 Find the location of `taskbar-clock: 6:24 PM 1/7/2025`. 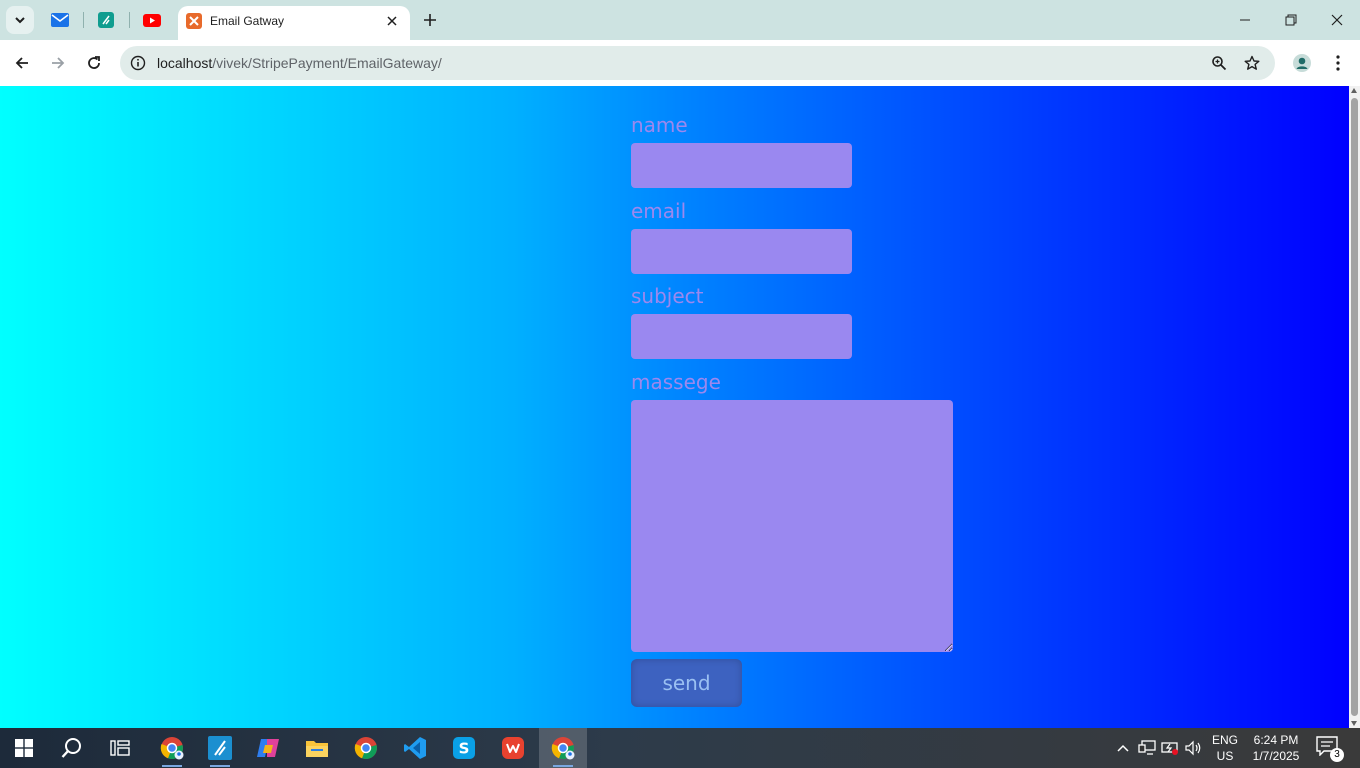

taskbar-clock: 6:24 PM 1/7/2025 is located at coordinates (1276, 748).